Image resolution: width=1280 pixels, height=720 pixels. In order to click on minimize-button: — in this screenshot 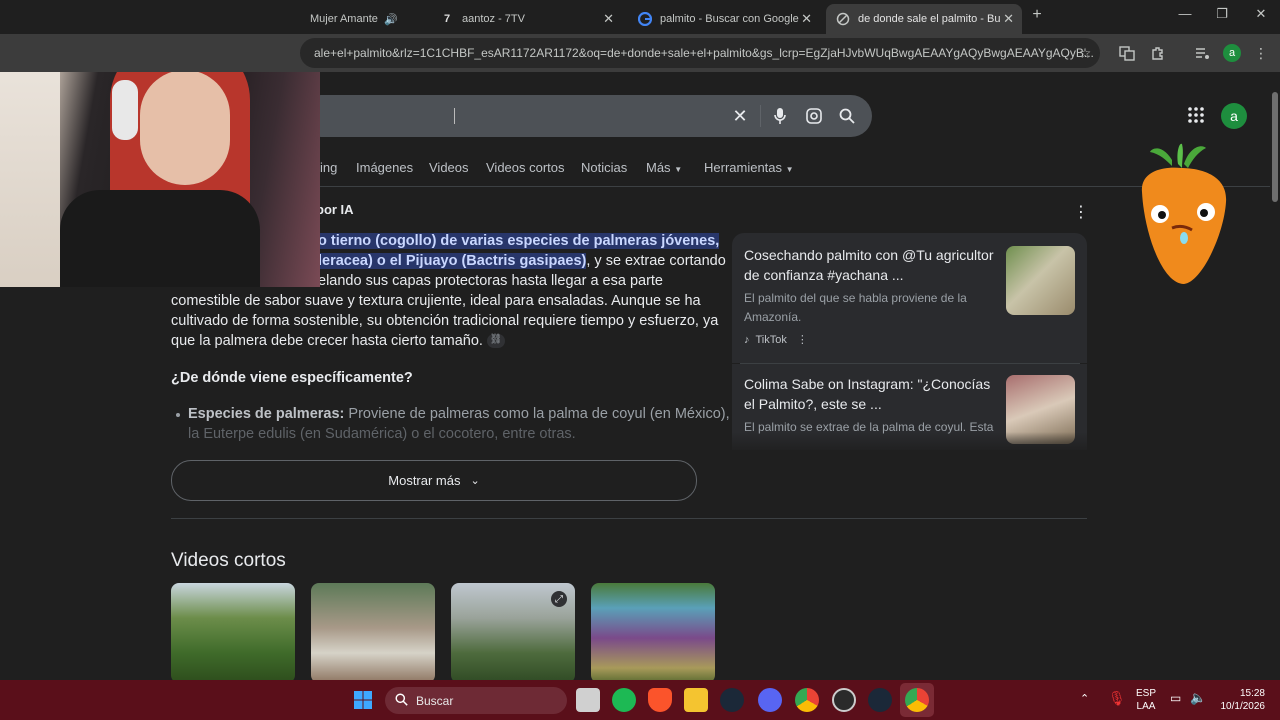, I will do `click(1185, 13)`.